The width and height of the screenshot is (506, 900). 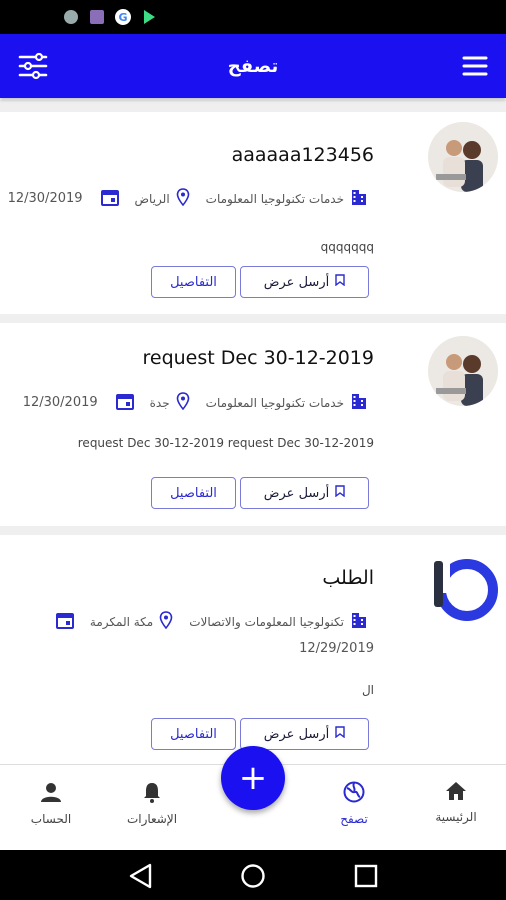 What do you see at coordinates (336, 648) in the screenshot?
I see `request-date: 12/29/2019` at bounding box center [336, 648].